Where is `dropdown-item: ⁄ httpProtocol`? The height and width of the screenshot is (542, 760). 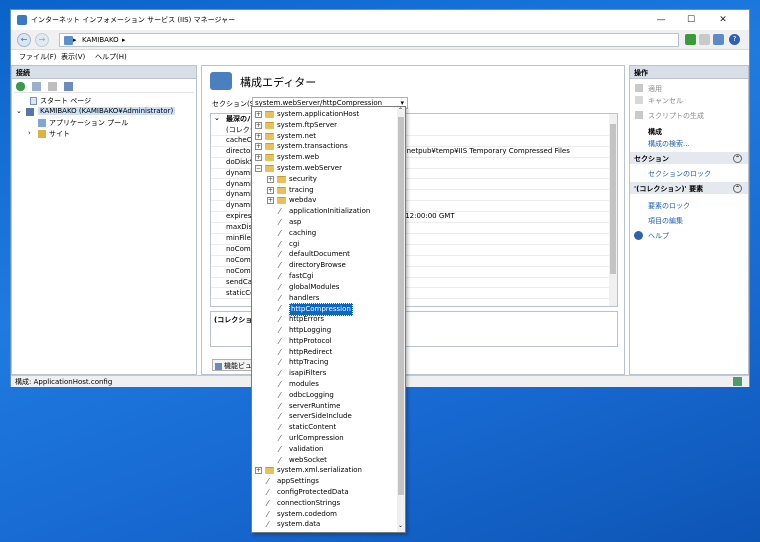
dropdown-item: ⁄ httpProtocol is located at coordinates (324, 341).